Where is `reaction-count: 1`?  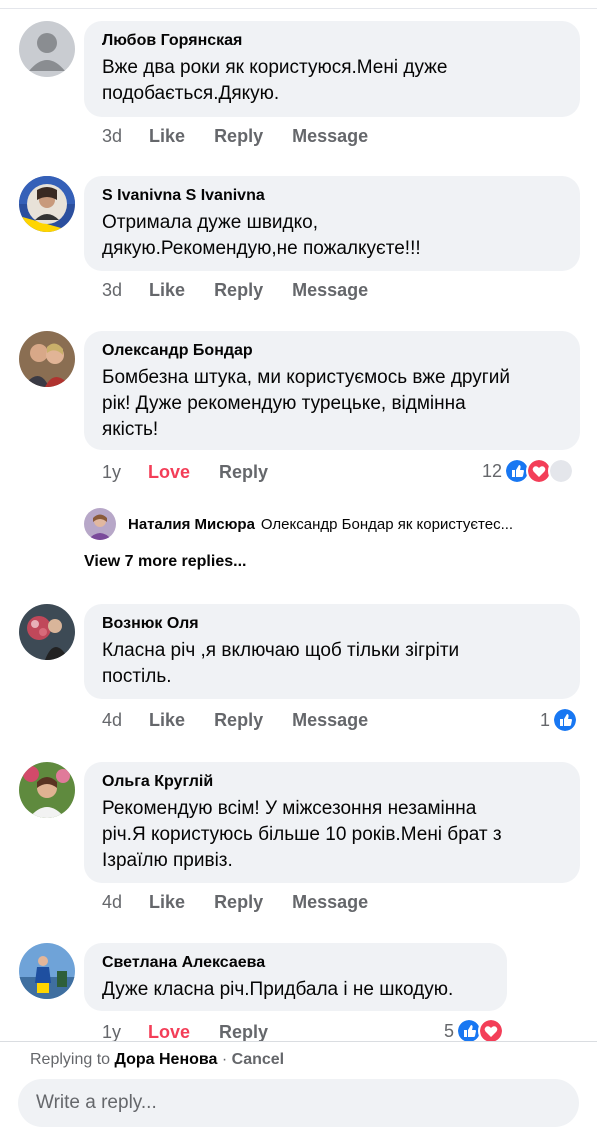 reaction-count: 1 is located at coordinates (545, 719).